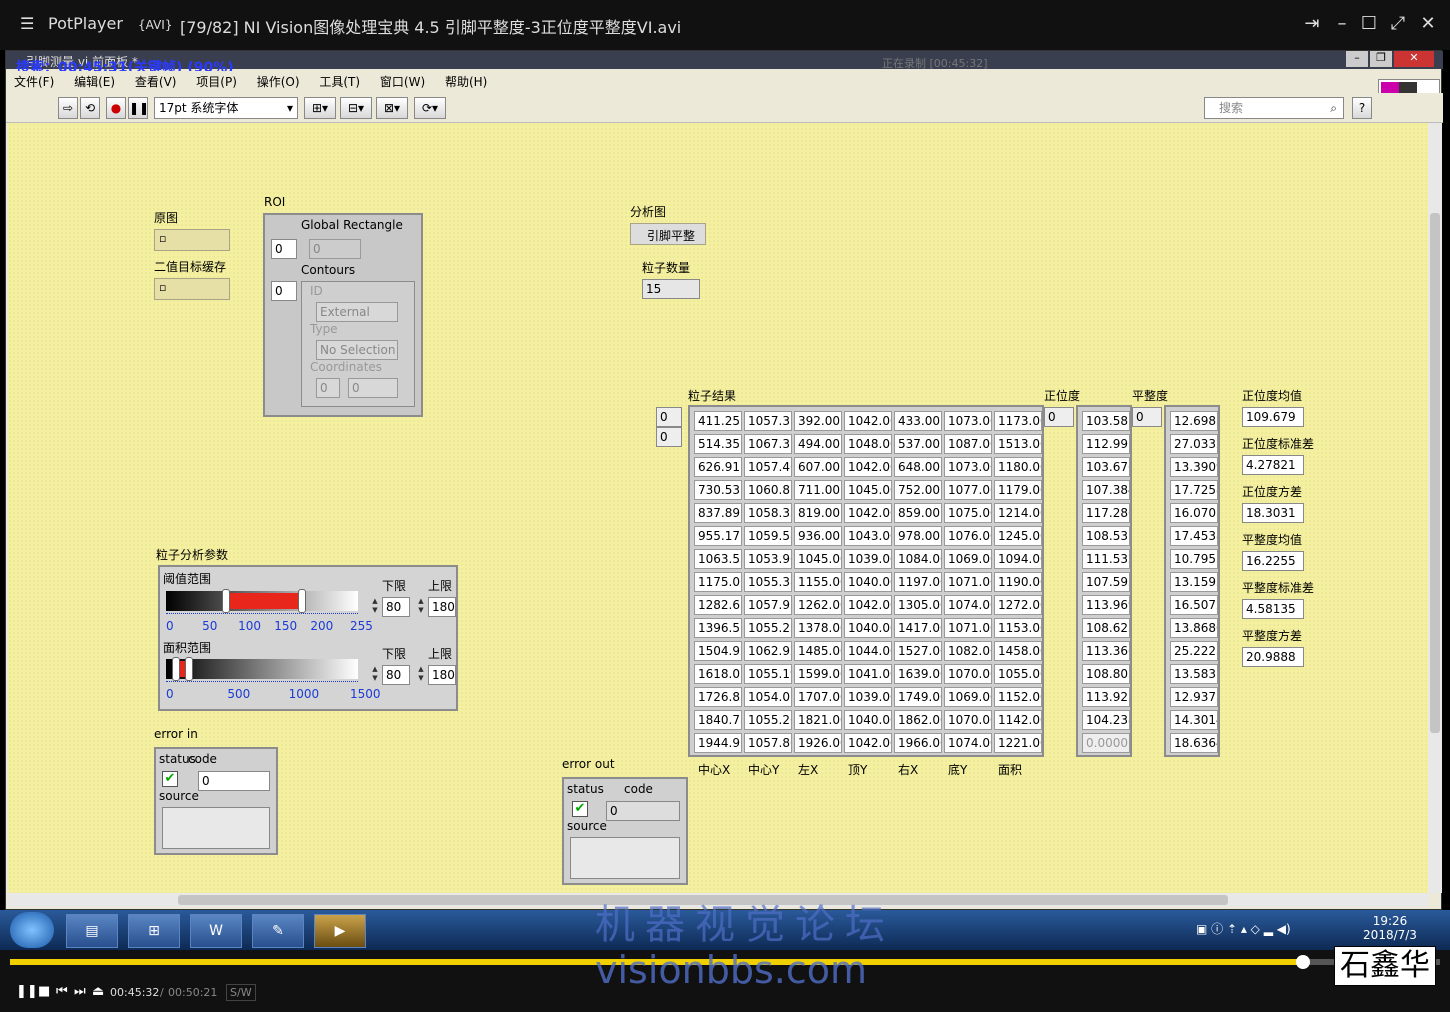 The height and width of the screenshot is (1012, 1450). Describe the element at coordinates (116, 108) in the screenshot. I see `abort-icon: ●` at that location.